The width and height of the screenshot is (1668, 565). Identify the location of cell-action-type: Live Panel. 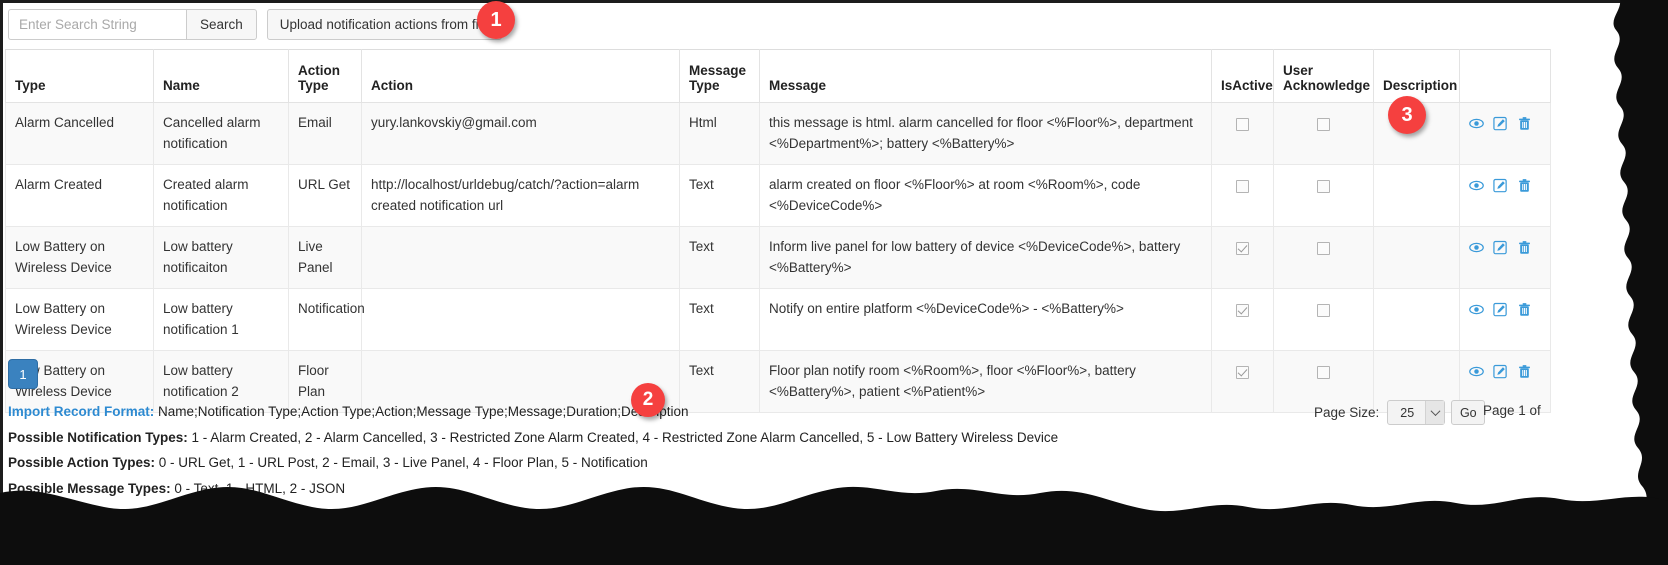
(325, 257).